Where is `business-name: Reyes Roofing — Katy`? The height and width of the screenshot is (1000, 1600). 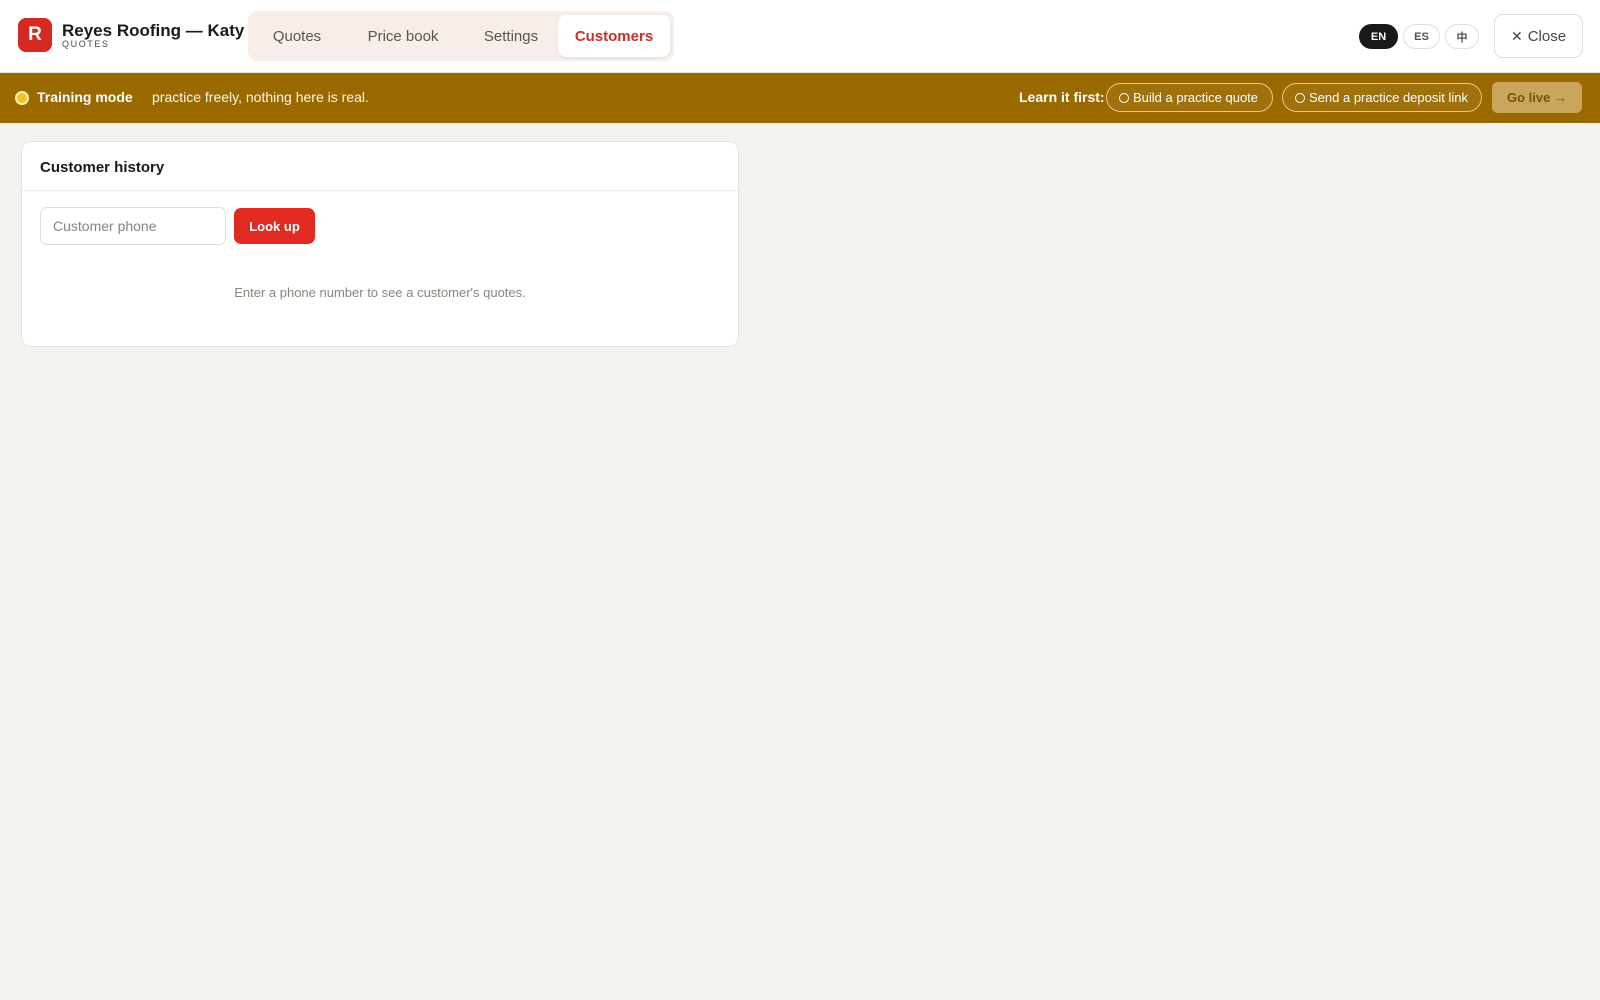 business-name: Reyes Roofing — Katy is located at coordinates (153, 30).